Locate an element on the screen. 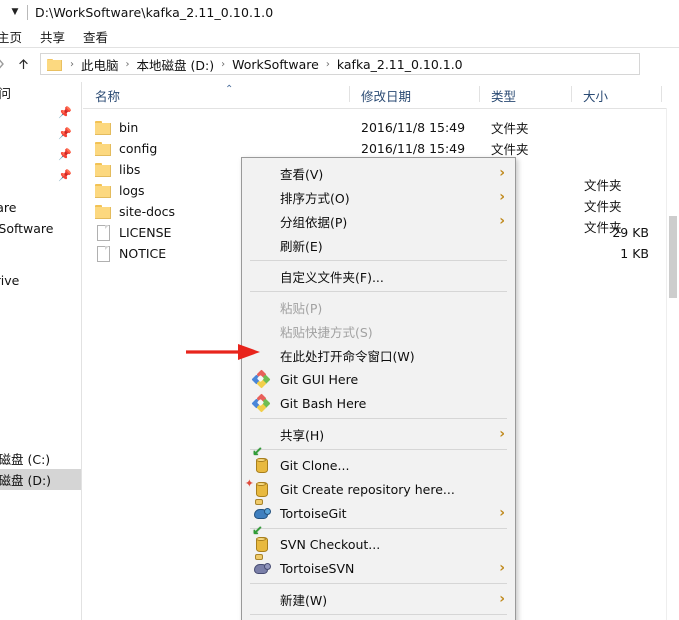 The width and height of the screenshot is (679, 620). table-row: config 2016/11/8 15:49 文件夹 is located at coordinates (381, 148).